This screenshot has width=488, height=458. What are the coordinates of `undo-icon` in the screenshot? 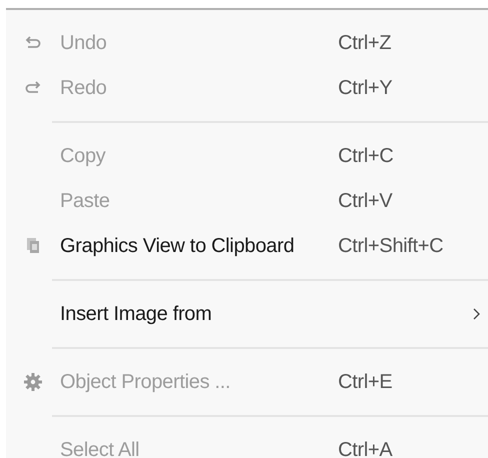 It's located at (33, 43).